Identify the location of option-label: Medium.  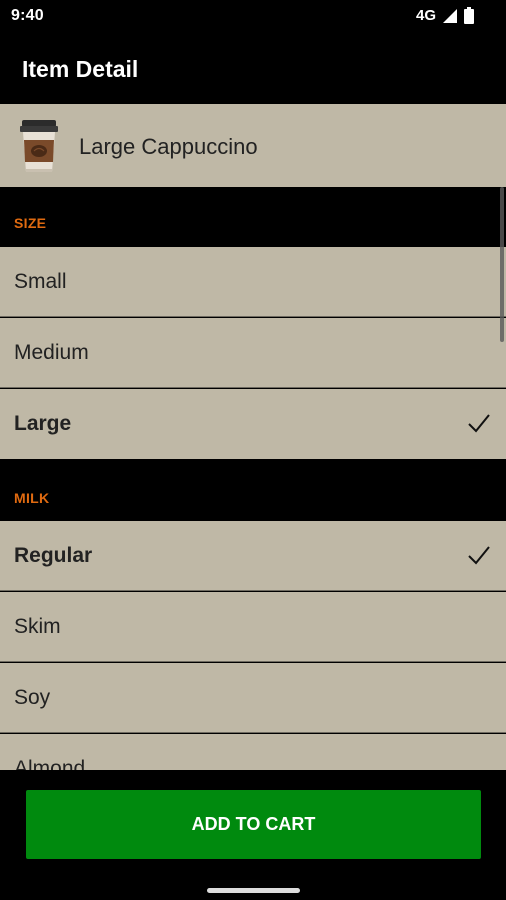
(51, 352).